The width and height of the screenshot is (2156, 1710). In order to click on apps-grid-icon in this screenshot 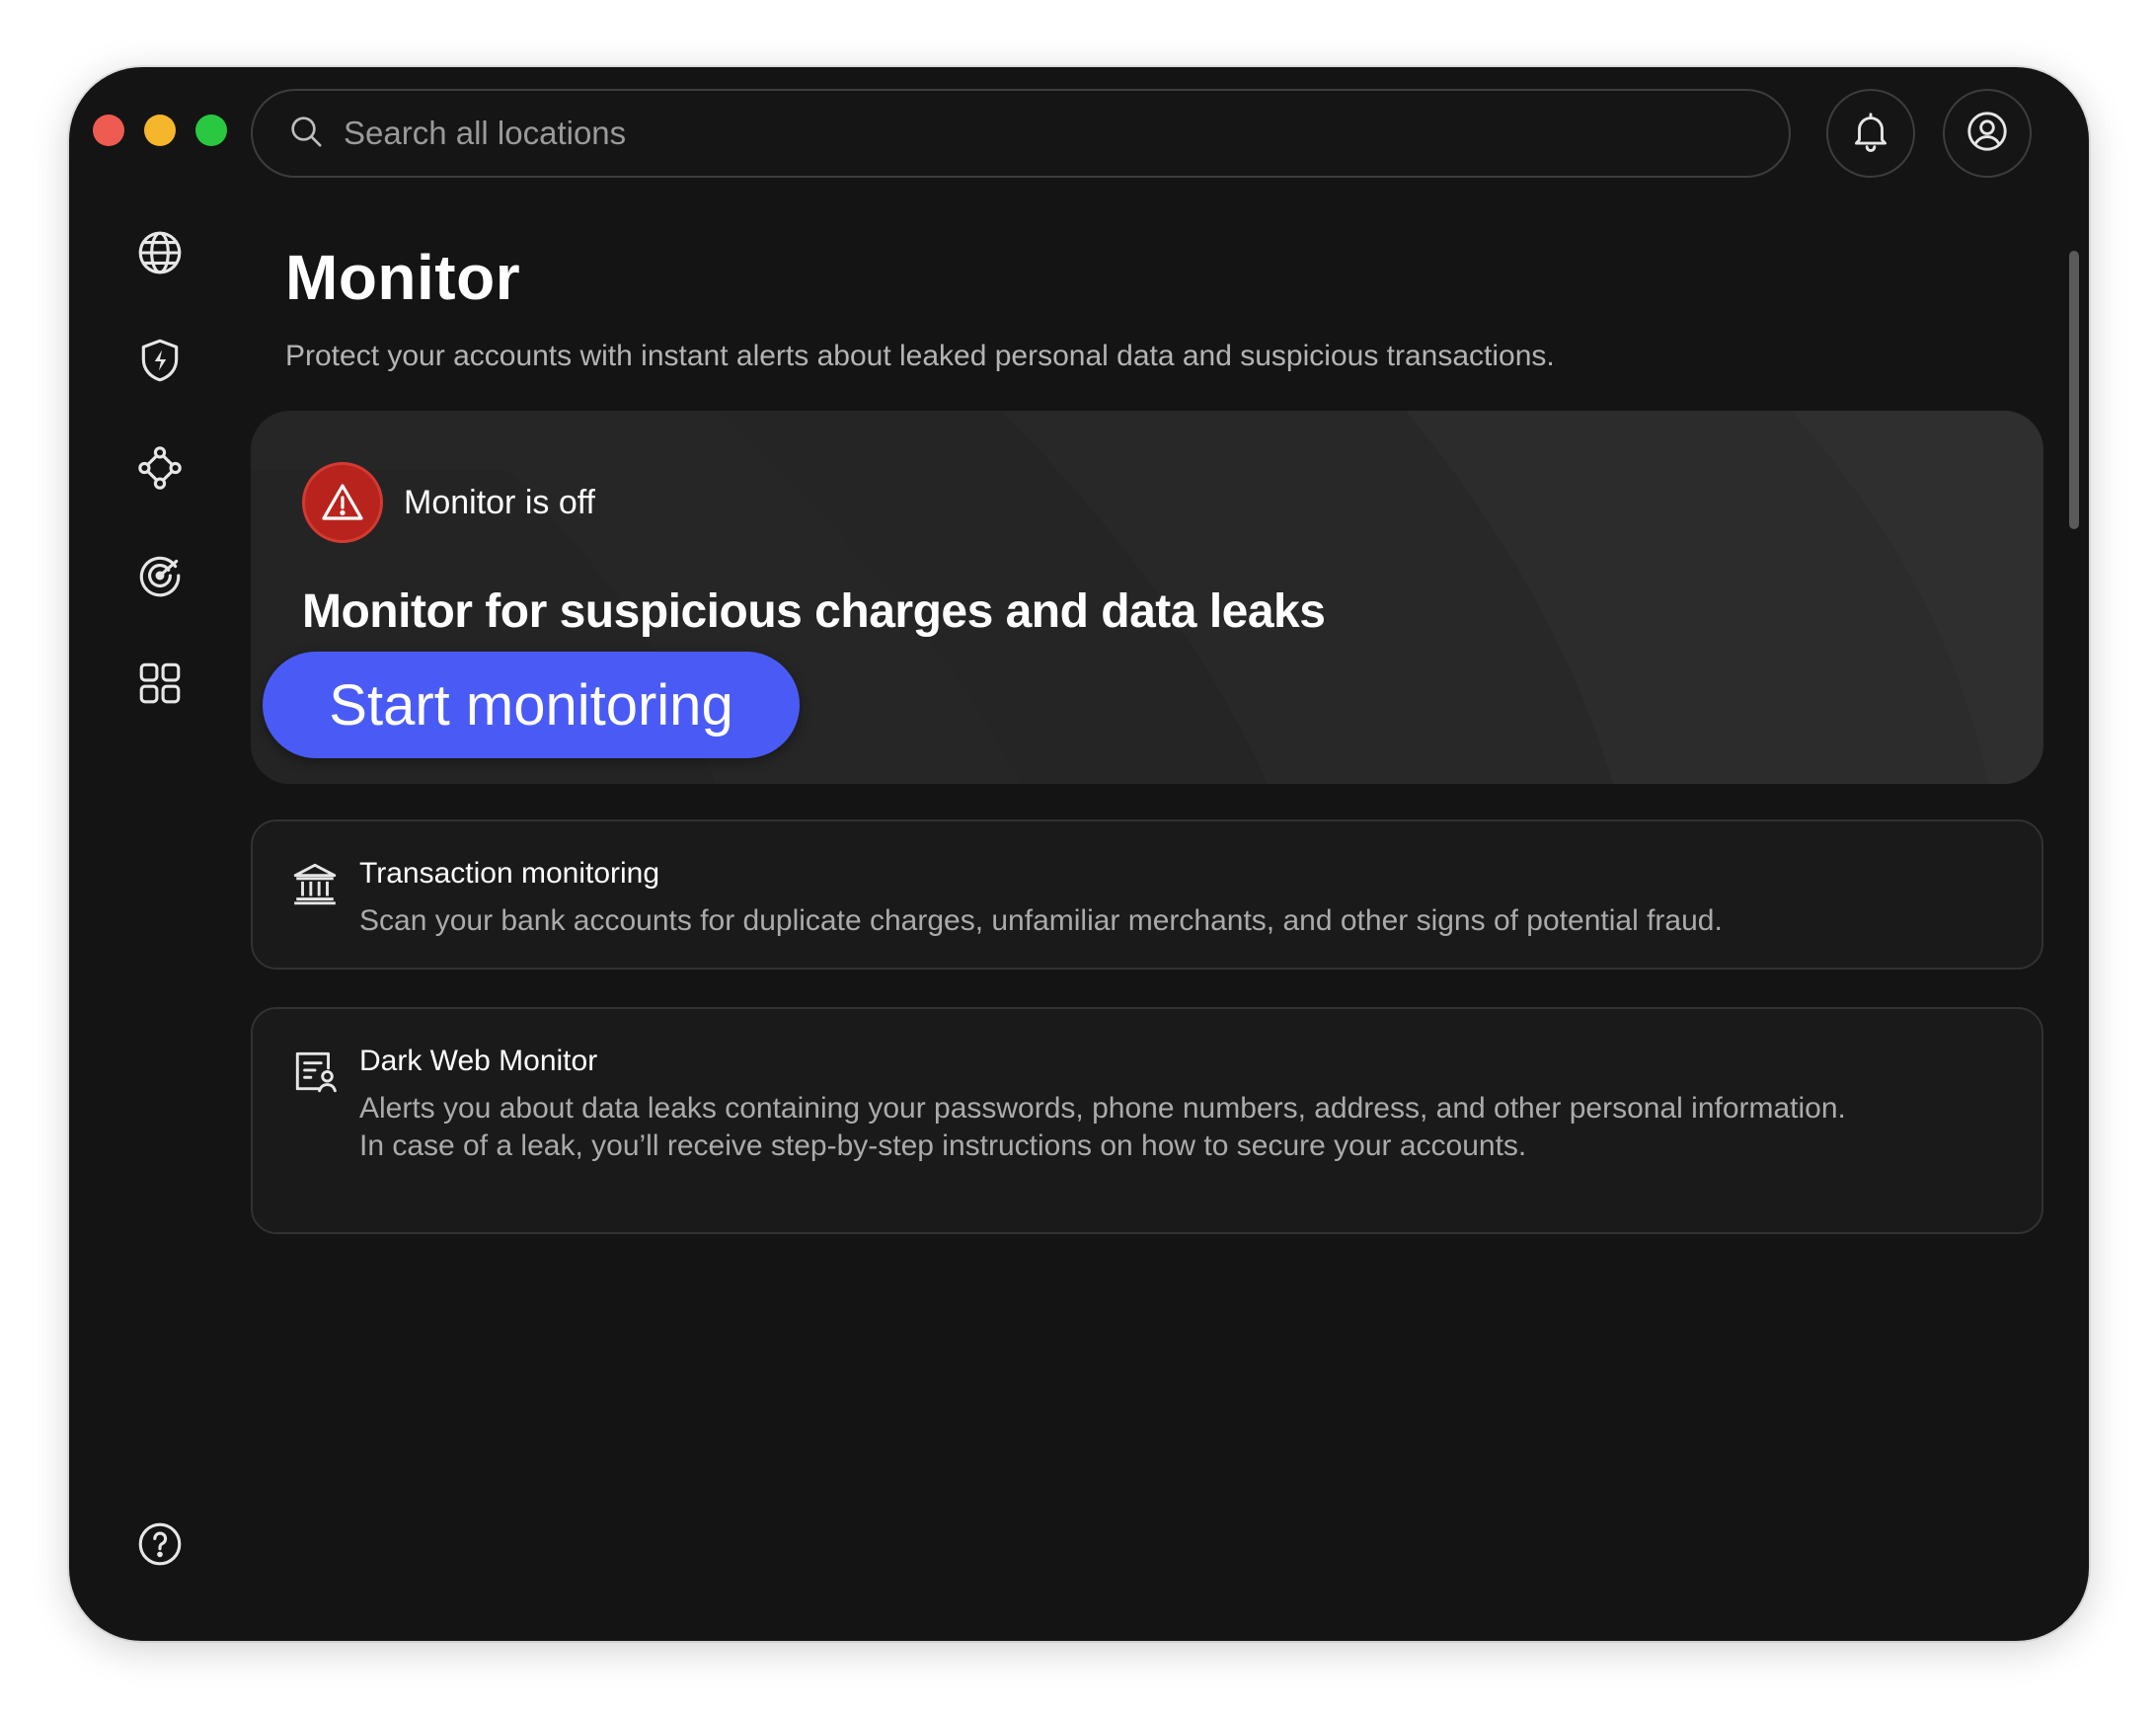, I will do `click(160, 686)`.